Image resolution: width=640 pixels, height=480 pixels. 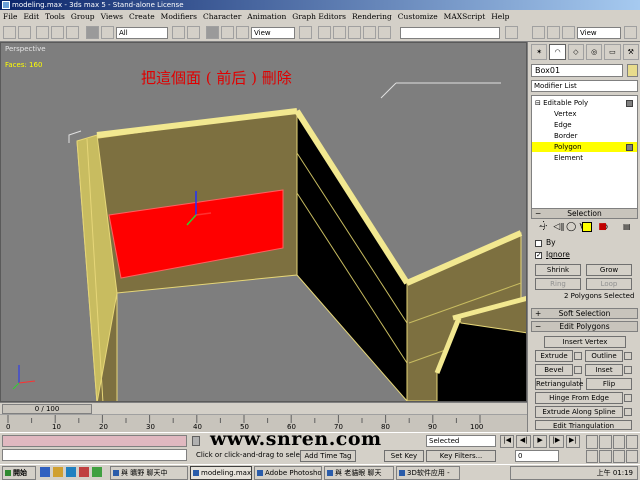 What do you see at coordinates (149, 473) in the screenshot?
I see `taskbar-item: 與 曠野 聊天中` at bounding box center [149, 473].